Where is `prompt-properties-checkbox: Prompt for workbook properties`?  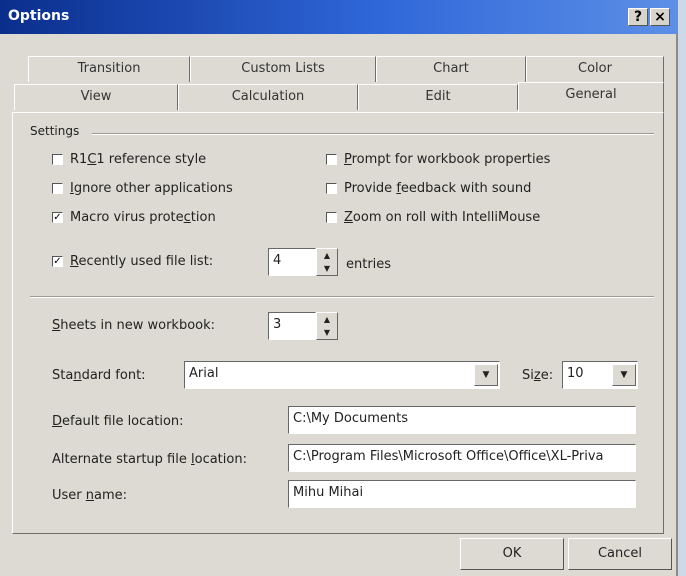 prompt-properties-checkbox: Prompt for workbook properties is located at coordinates (438, 159).